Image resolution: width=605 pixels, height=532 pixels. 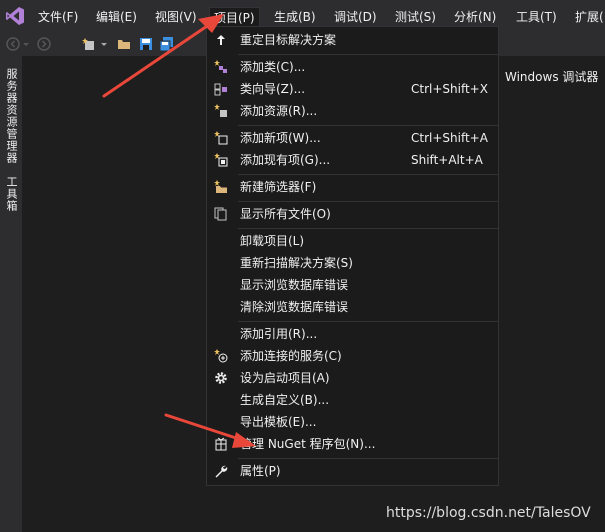 I want to click on arrow-to-nuget-item, so click(x=210, y=430).